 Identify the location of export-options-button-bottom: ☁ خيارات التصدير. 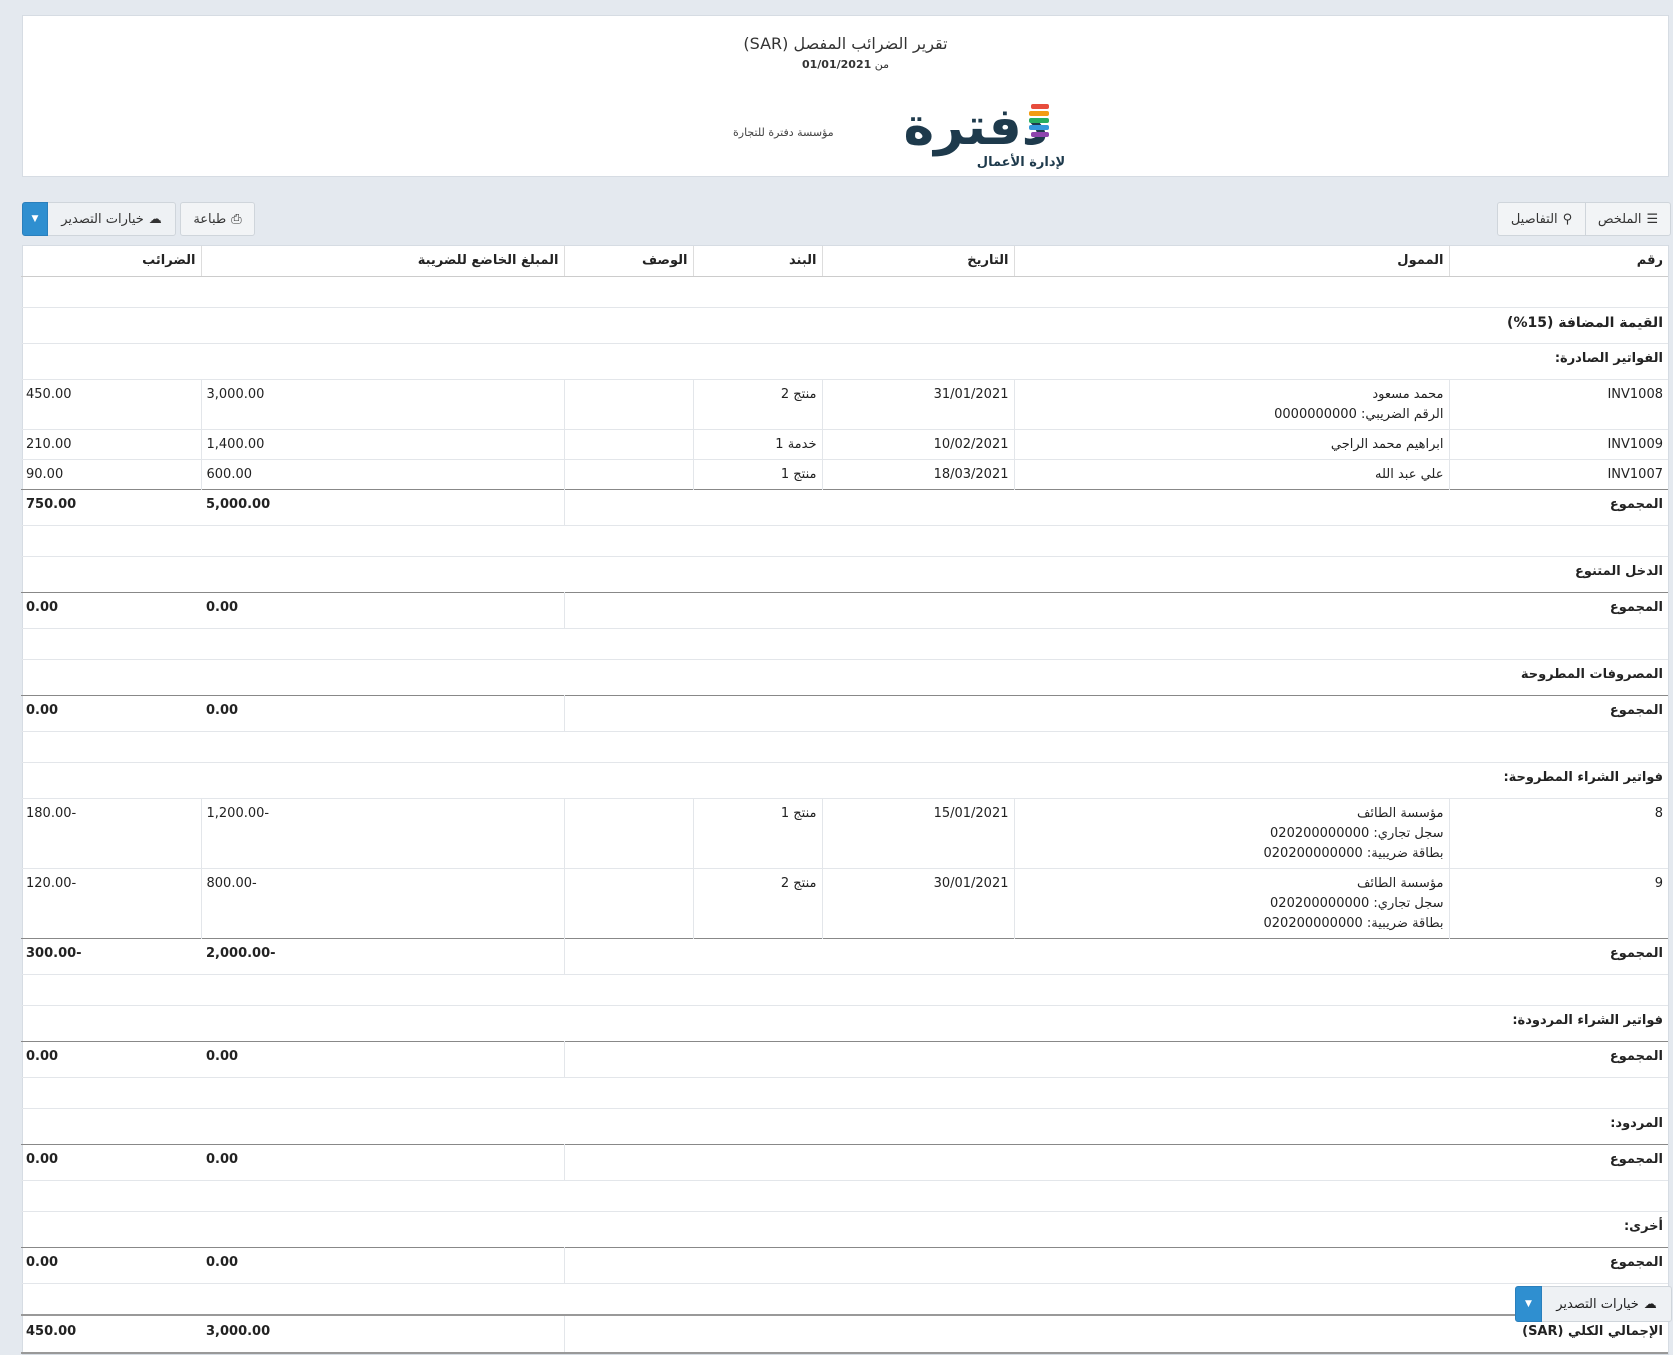
(1606, 1304).